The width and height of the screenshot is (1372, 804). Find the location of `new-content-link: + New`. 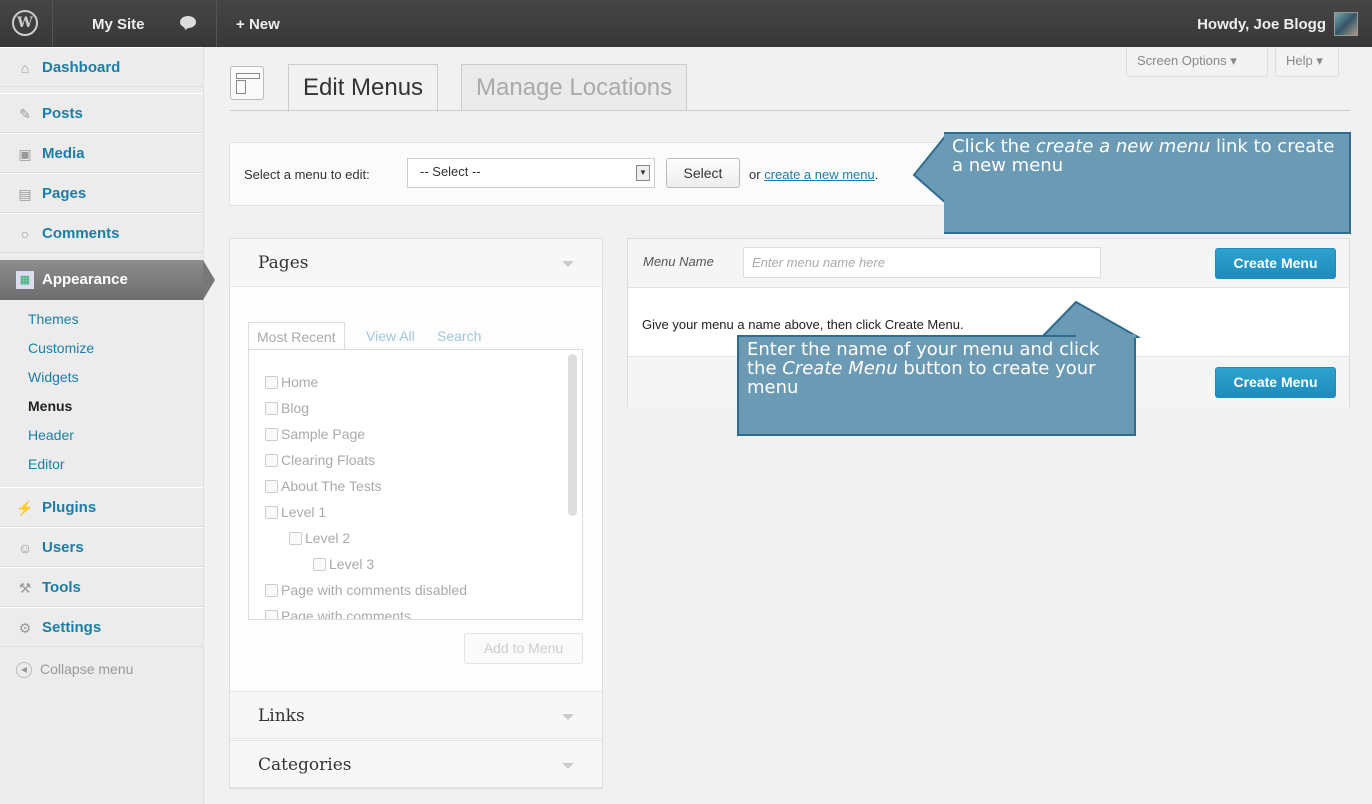

new-content-link: + New is located at coordinates (258, 23).